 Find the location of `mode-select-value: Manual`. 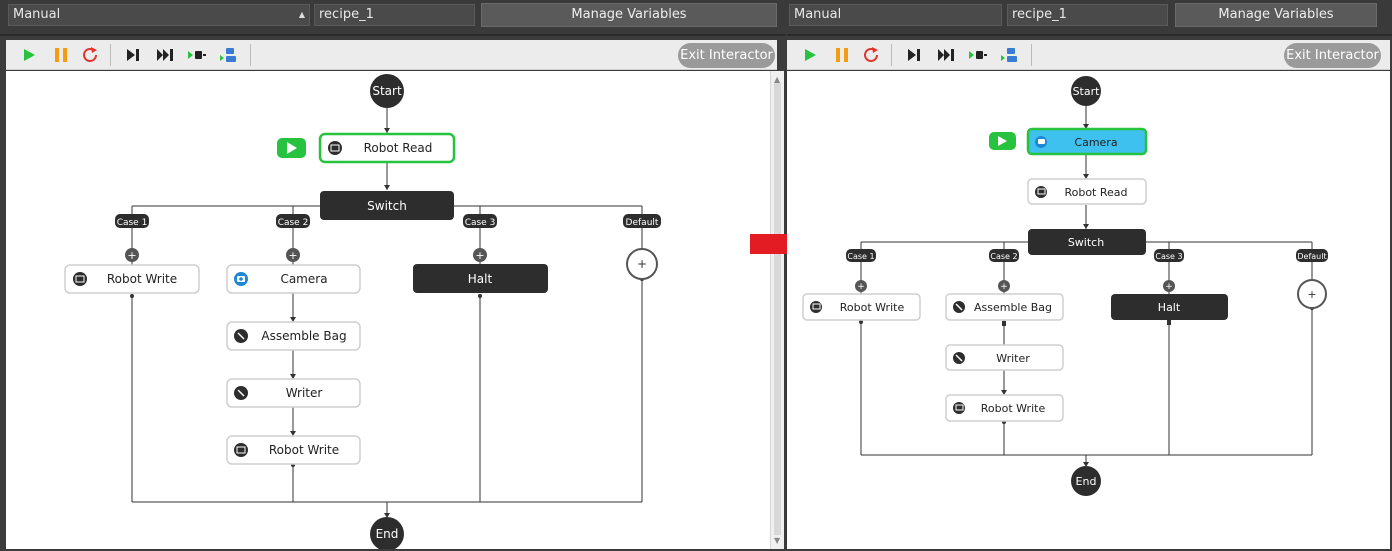

mode-select-value: Manual is located at coordinates (37, 14).